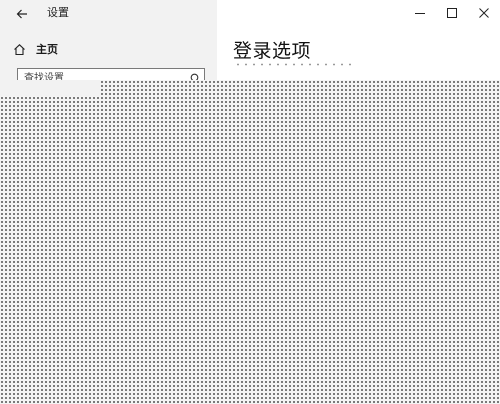 This screenshot has width=500, height=404. I want to click on back-arrow-icon, so click(22, 14).